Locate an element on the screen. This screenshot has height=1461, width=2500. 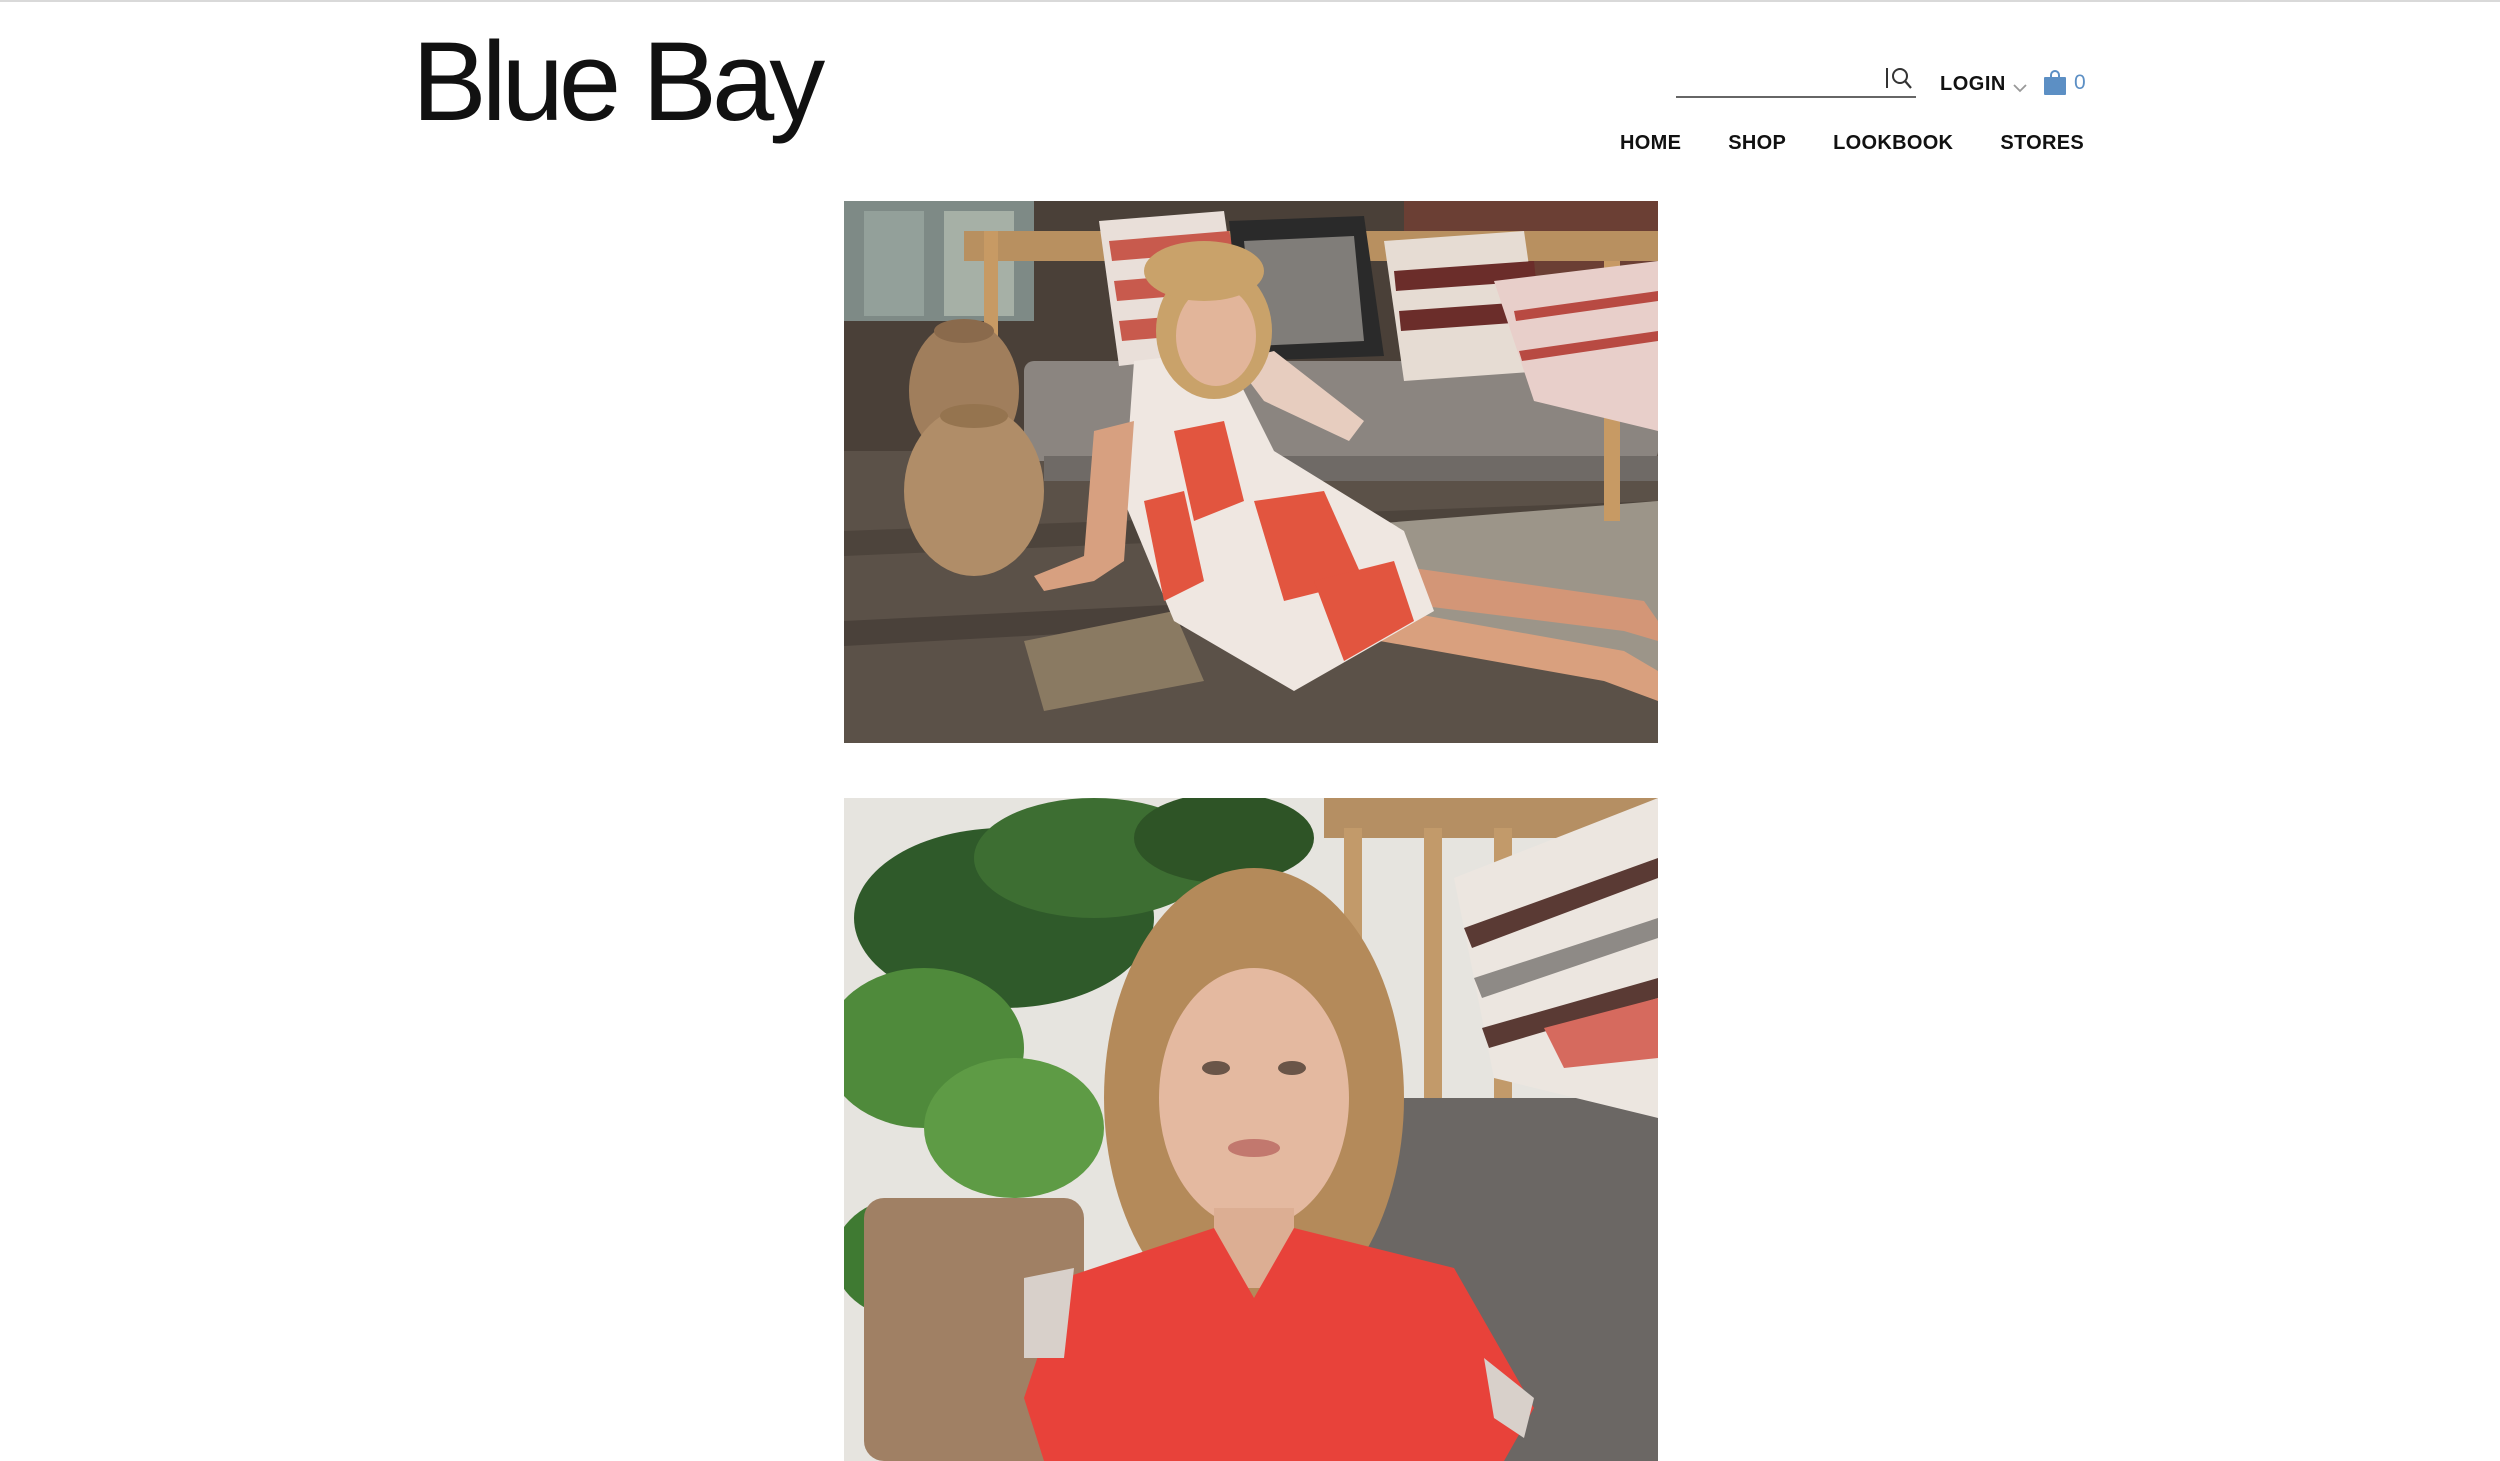
nav-item-home: HOME is located at coordinates (1650, 143).